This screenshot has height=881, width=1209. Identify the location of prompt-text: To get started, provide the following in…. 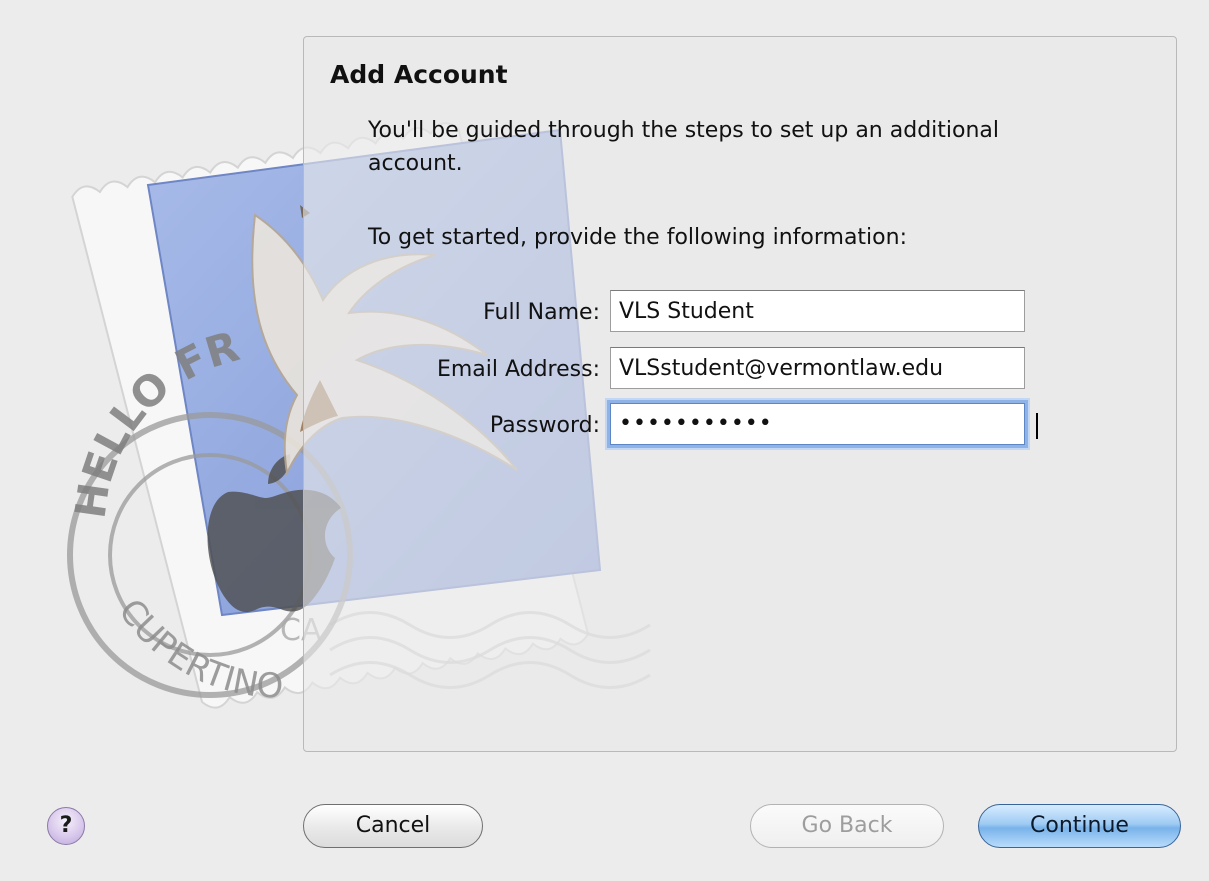
(637, 237).